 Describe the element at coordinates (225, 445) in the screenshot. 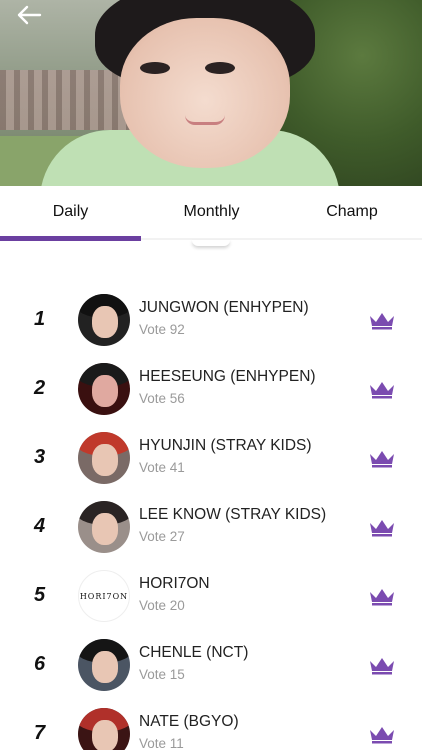

I see `artist-name: HYUNJIN (STRAY KIDS)` at that location.